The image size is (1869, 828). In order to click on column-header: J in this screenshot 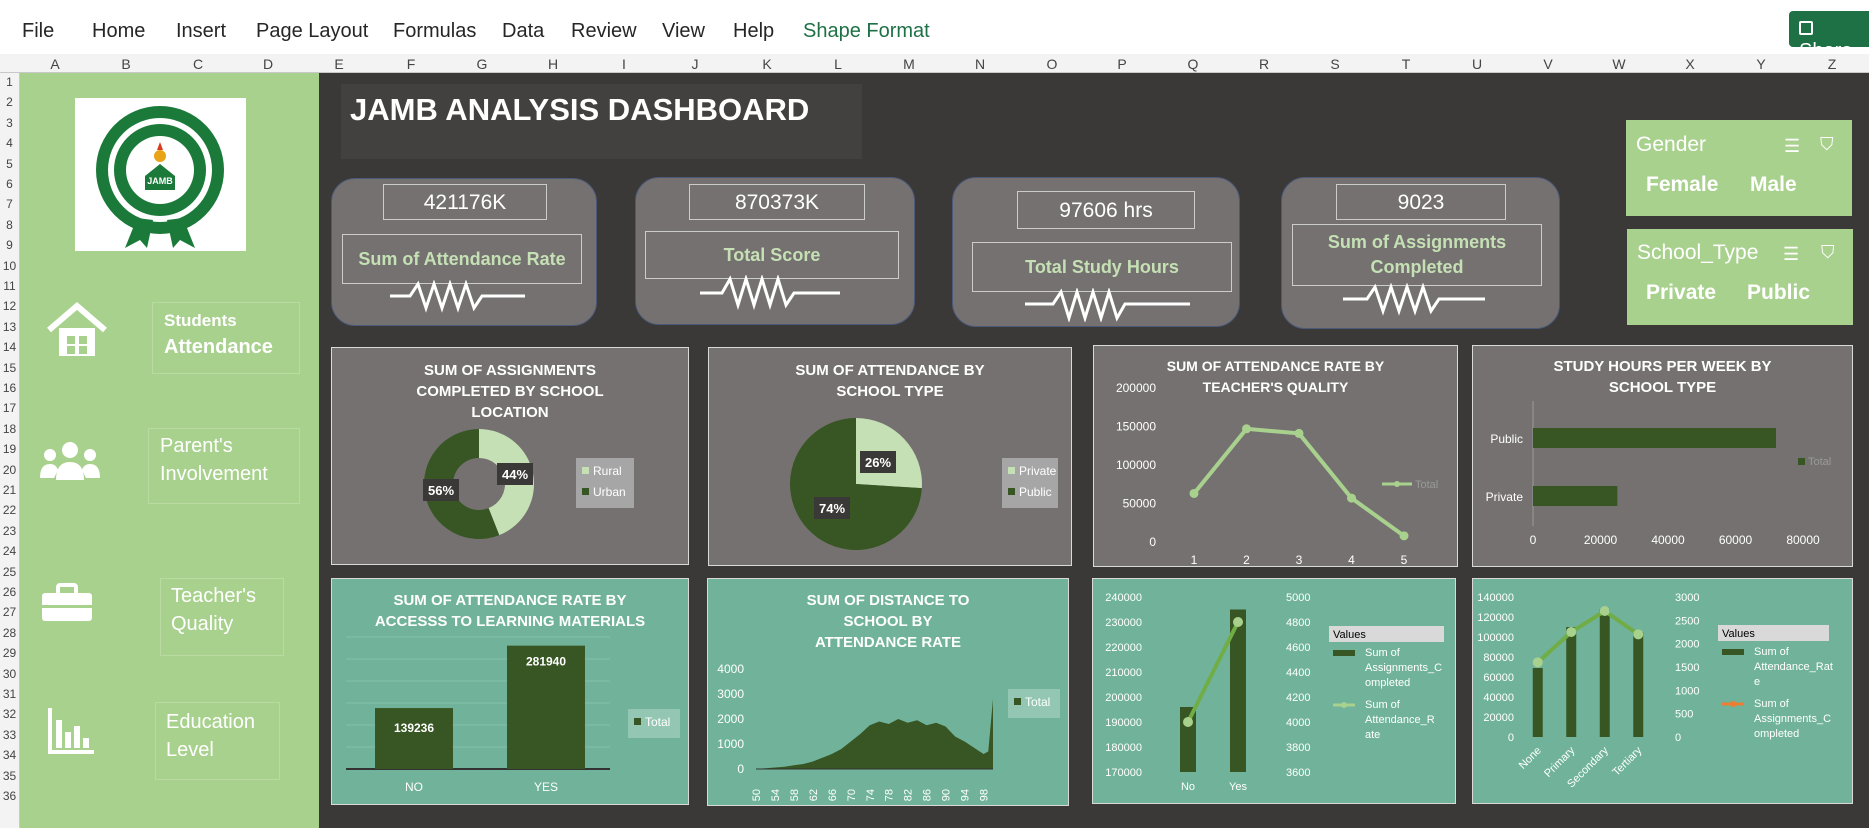, I will do `click(695, 64)`.